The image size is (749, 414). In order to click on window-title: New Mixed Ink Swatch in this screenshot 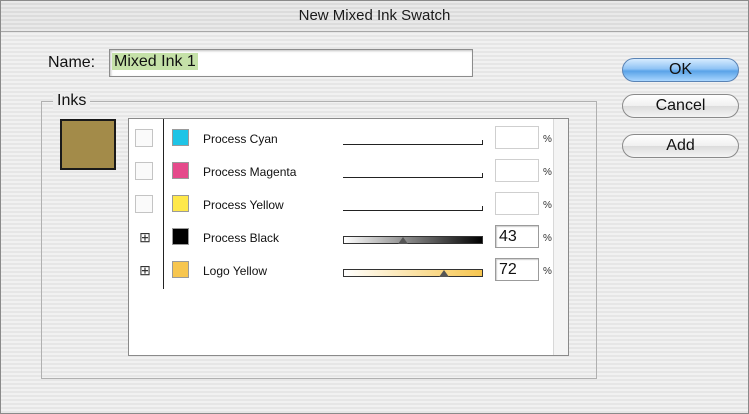, I will do `click(374, 16)`.